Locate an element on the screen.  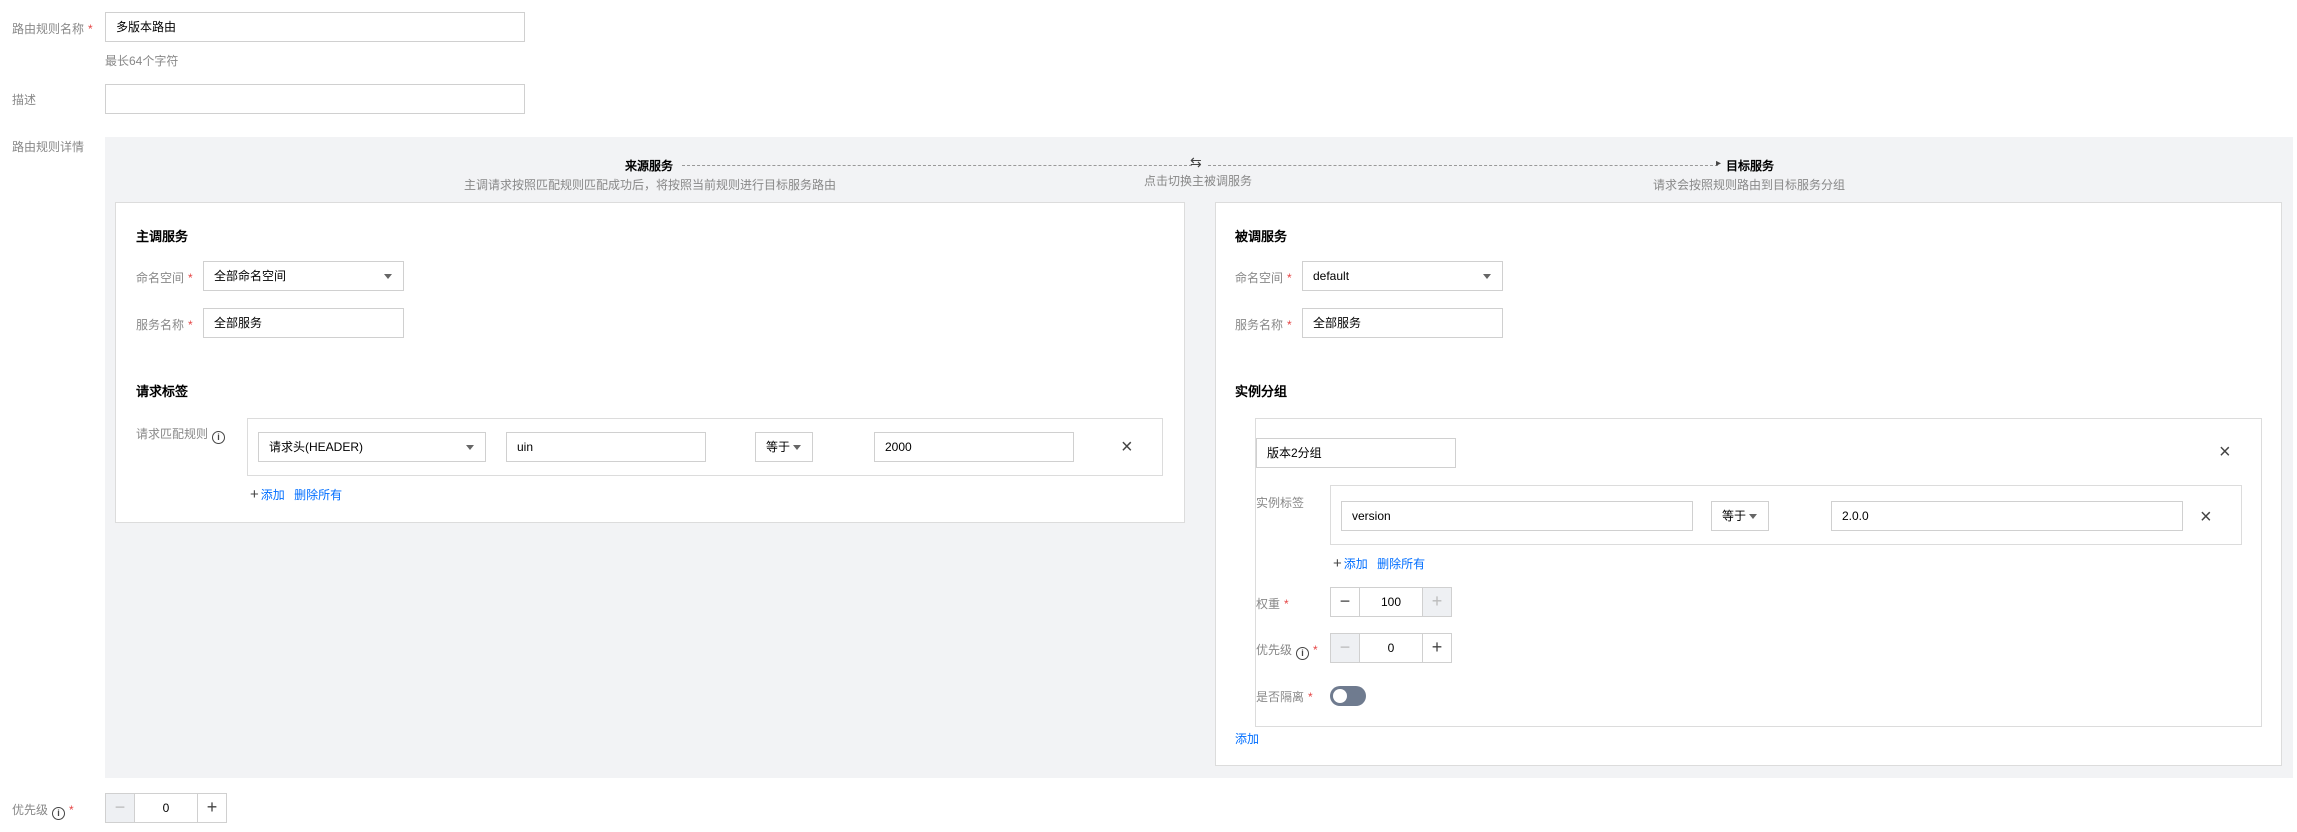
flow-line-left is located at coordinates (937, 165).